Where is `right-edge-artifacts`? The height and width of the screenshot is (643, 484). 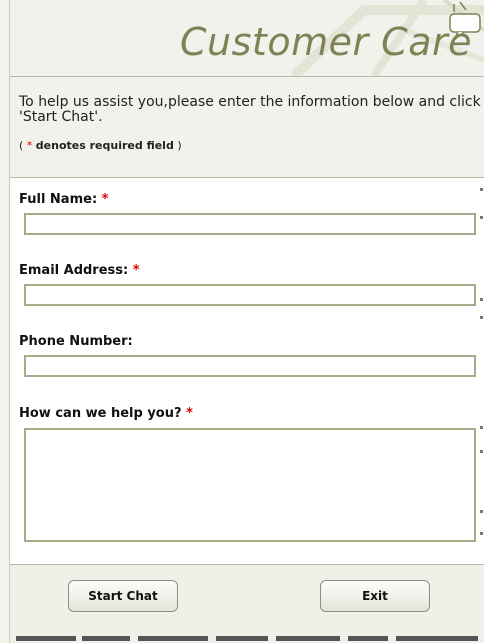
right-edge-artifacts is located at coordinates (482, 375).